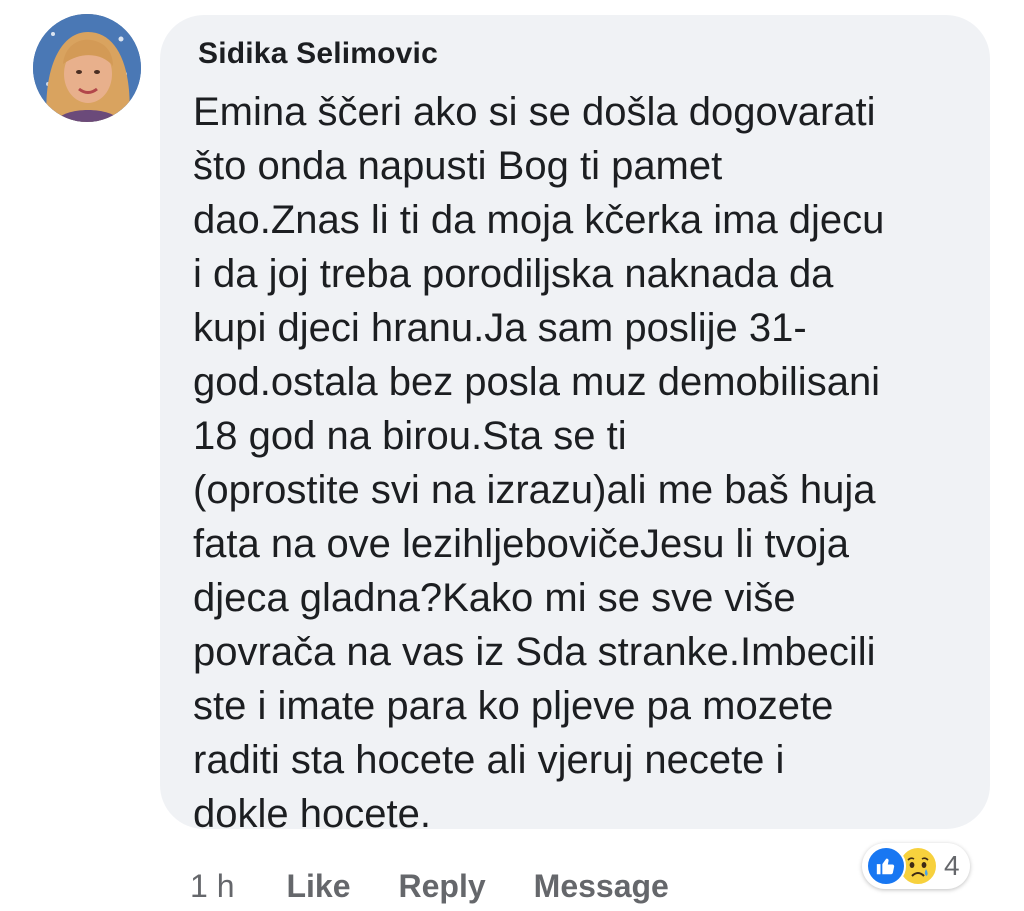 This screenshot has width=1024, height=911. Describe the element at coordinates (537, 382) in the screenshot. I see `comment-line: god.ostala bez posla muz demobilisani` at that location.